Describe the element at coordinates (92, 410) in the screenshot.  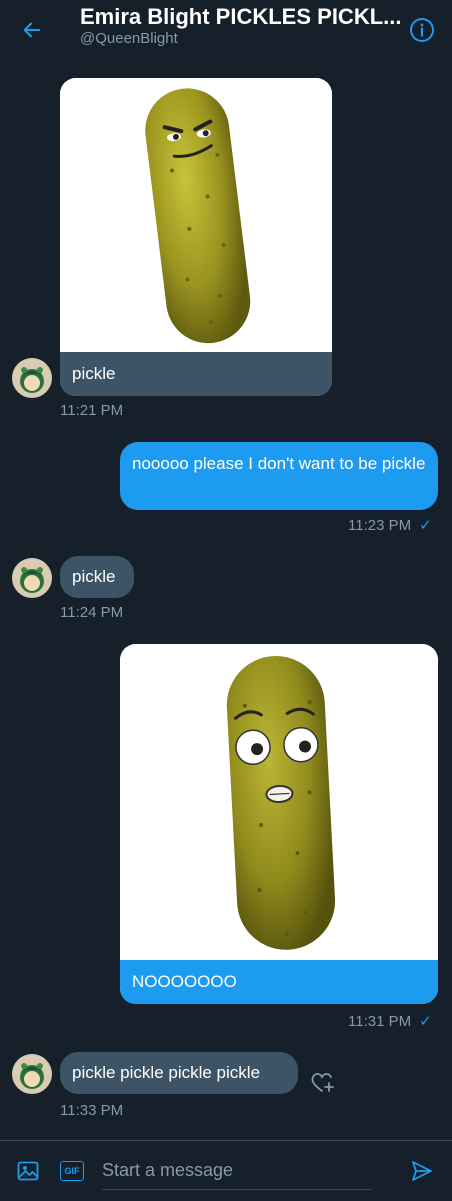
I see `message-timestamp: 11:21 PM` at that location.